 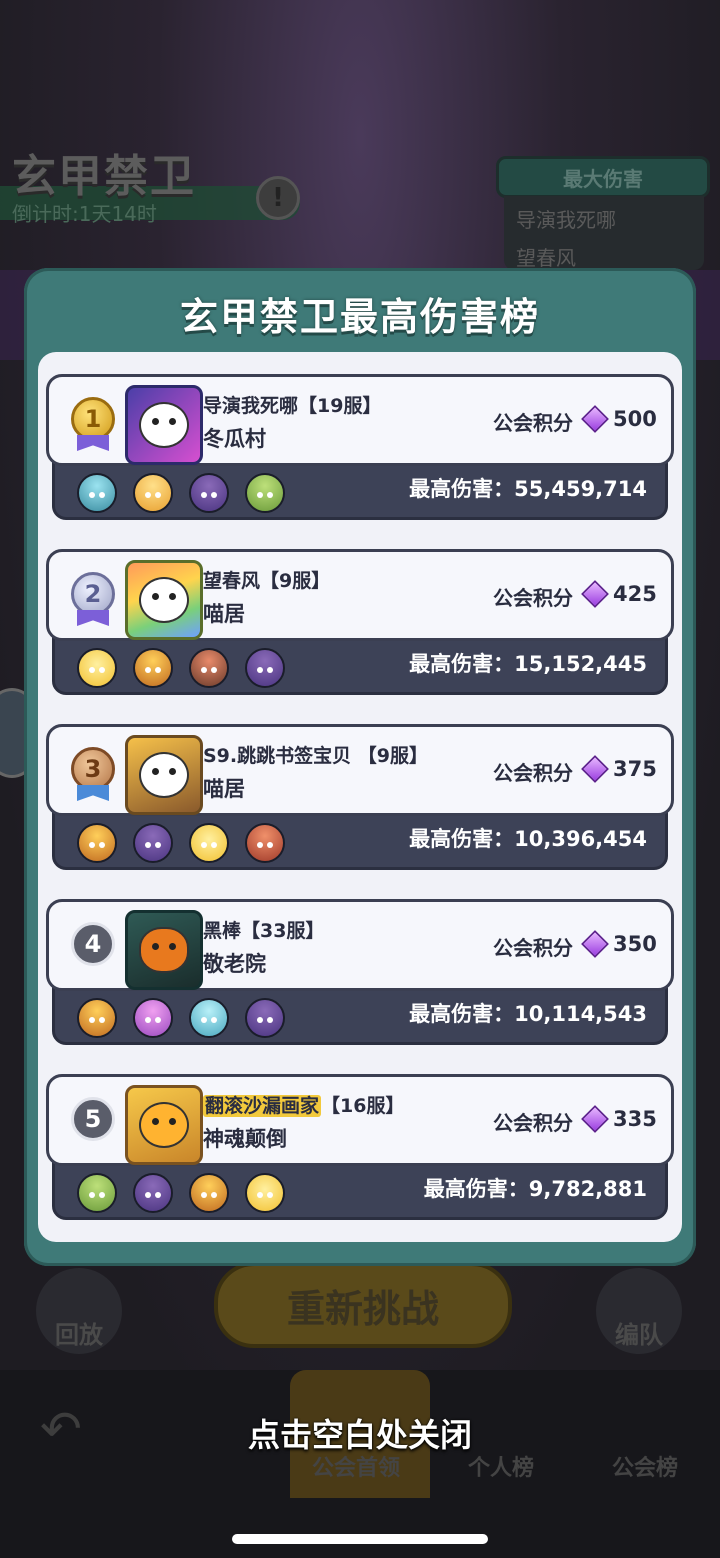 I want to click on max-damage-header: 最大伤害, so click(x=603, y=177).